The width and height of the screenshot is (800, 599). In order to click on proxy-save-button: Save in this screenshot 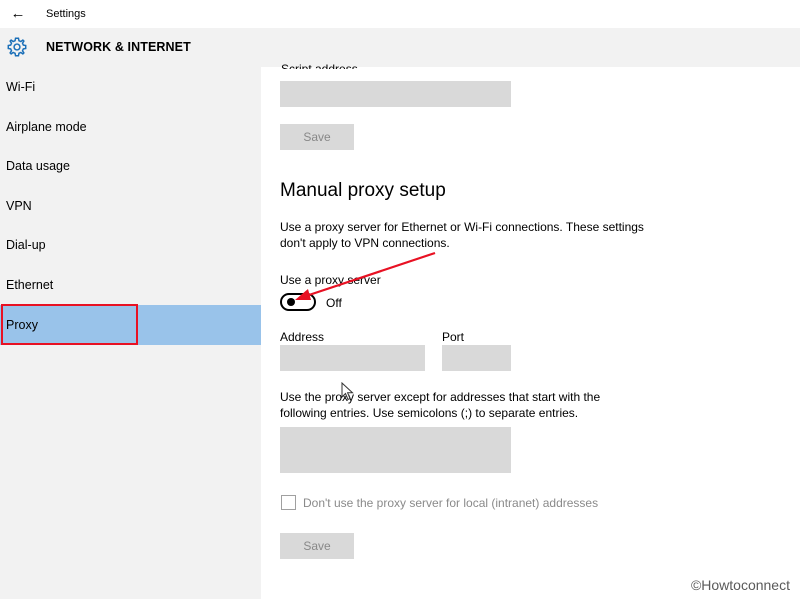, I will do `click(317, 546)`.